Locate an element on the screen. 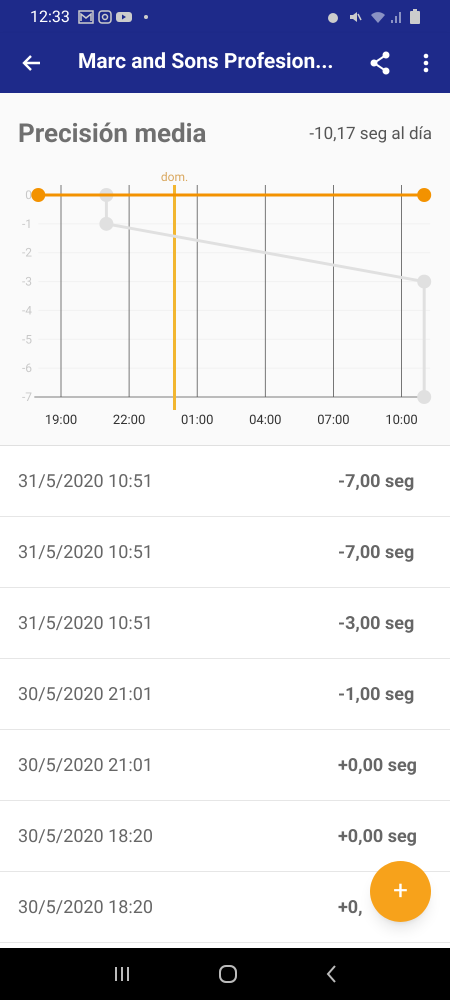 The width and height of the screenshot is (450, 1000). entry-row: 30/5/2020 21:01 +0,00 seg is located at coordinates (225, 765).